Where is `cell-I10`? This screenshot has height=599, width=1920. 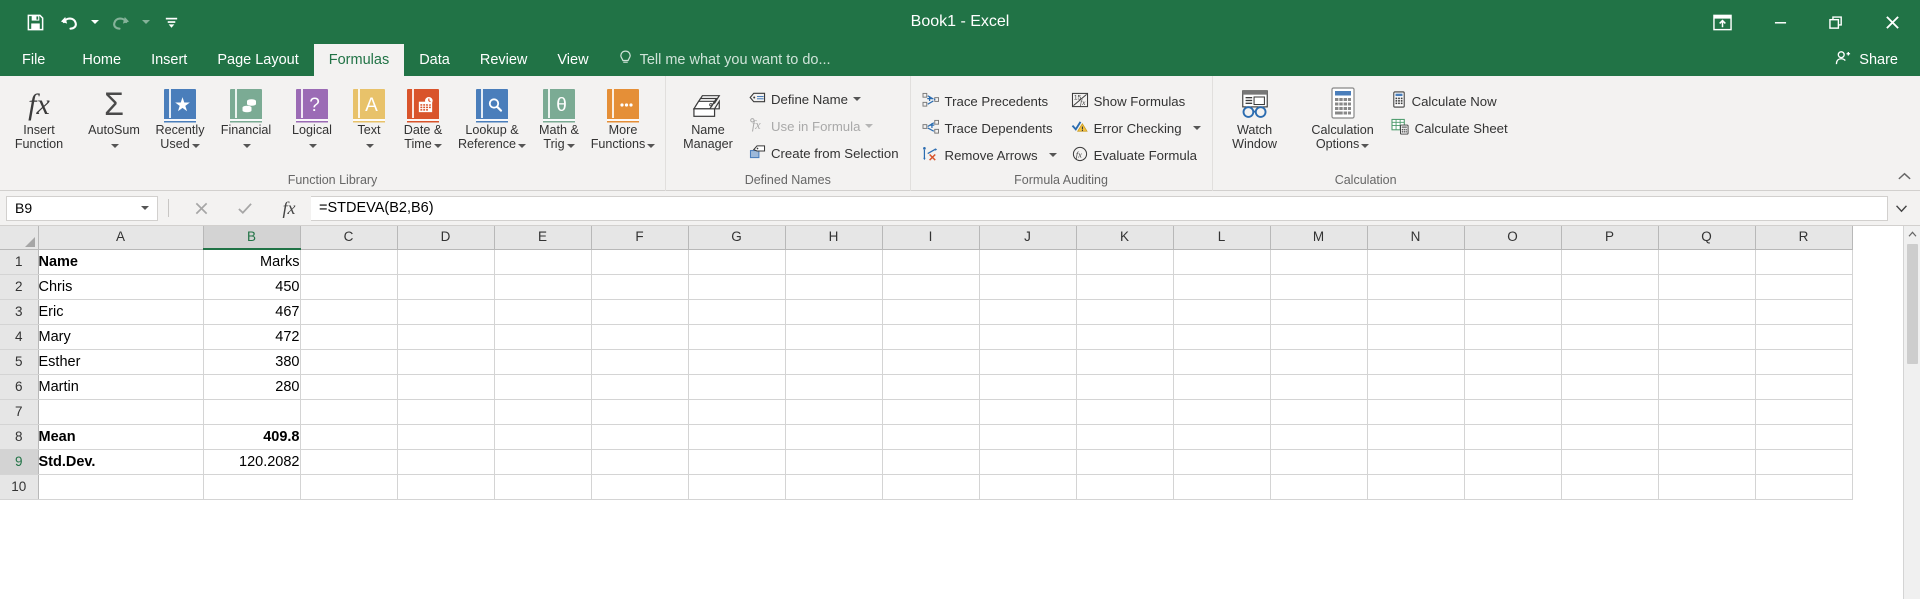 cell-I10 is located at coordinates (931, 487).